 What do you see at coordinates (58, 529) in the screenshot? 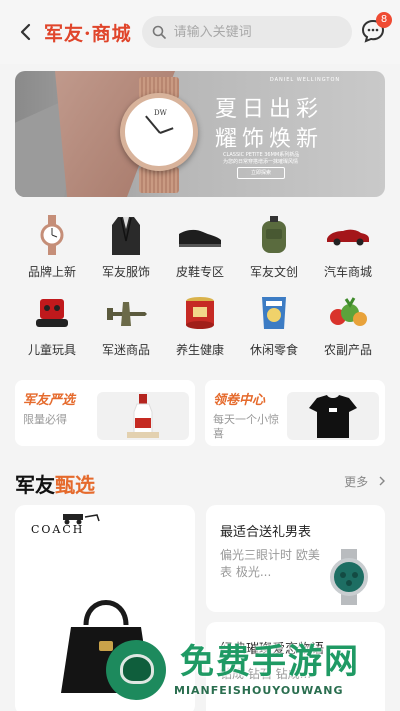
I see `brand-logo-text: COACH` at bounding box center [58, 529].